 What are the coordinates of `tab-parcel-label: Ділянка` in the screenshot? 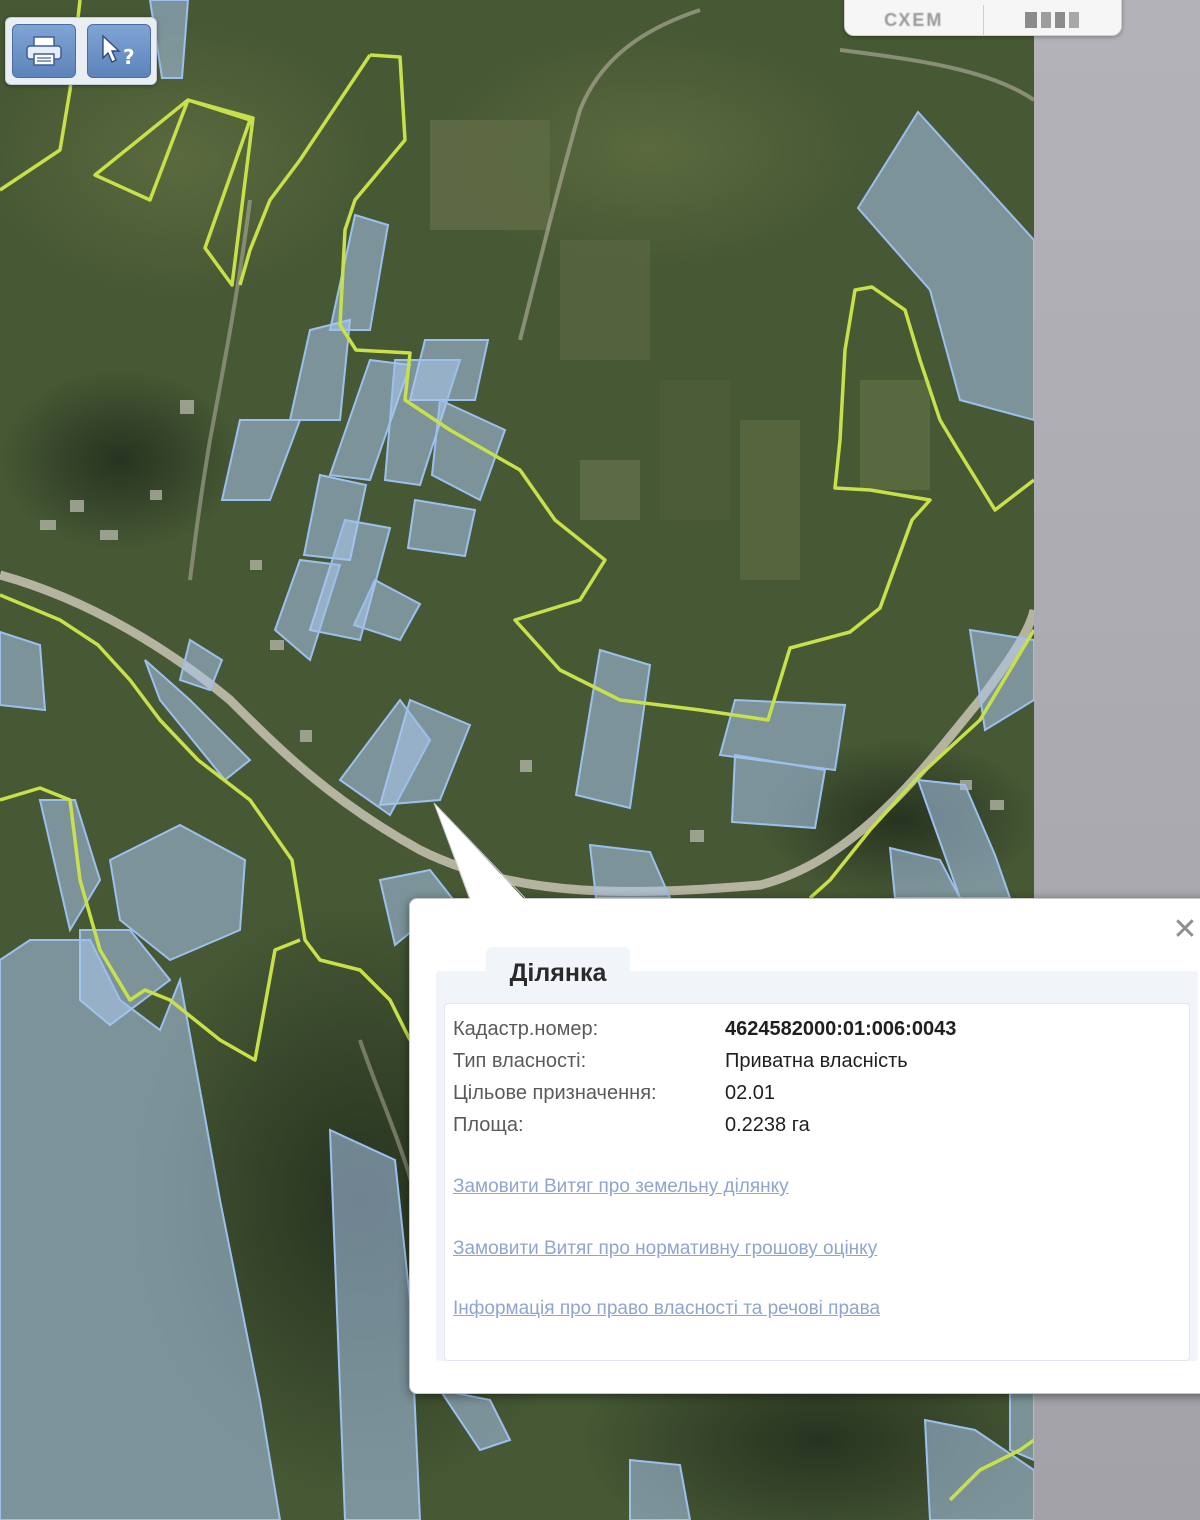 It's located at (558, 972).